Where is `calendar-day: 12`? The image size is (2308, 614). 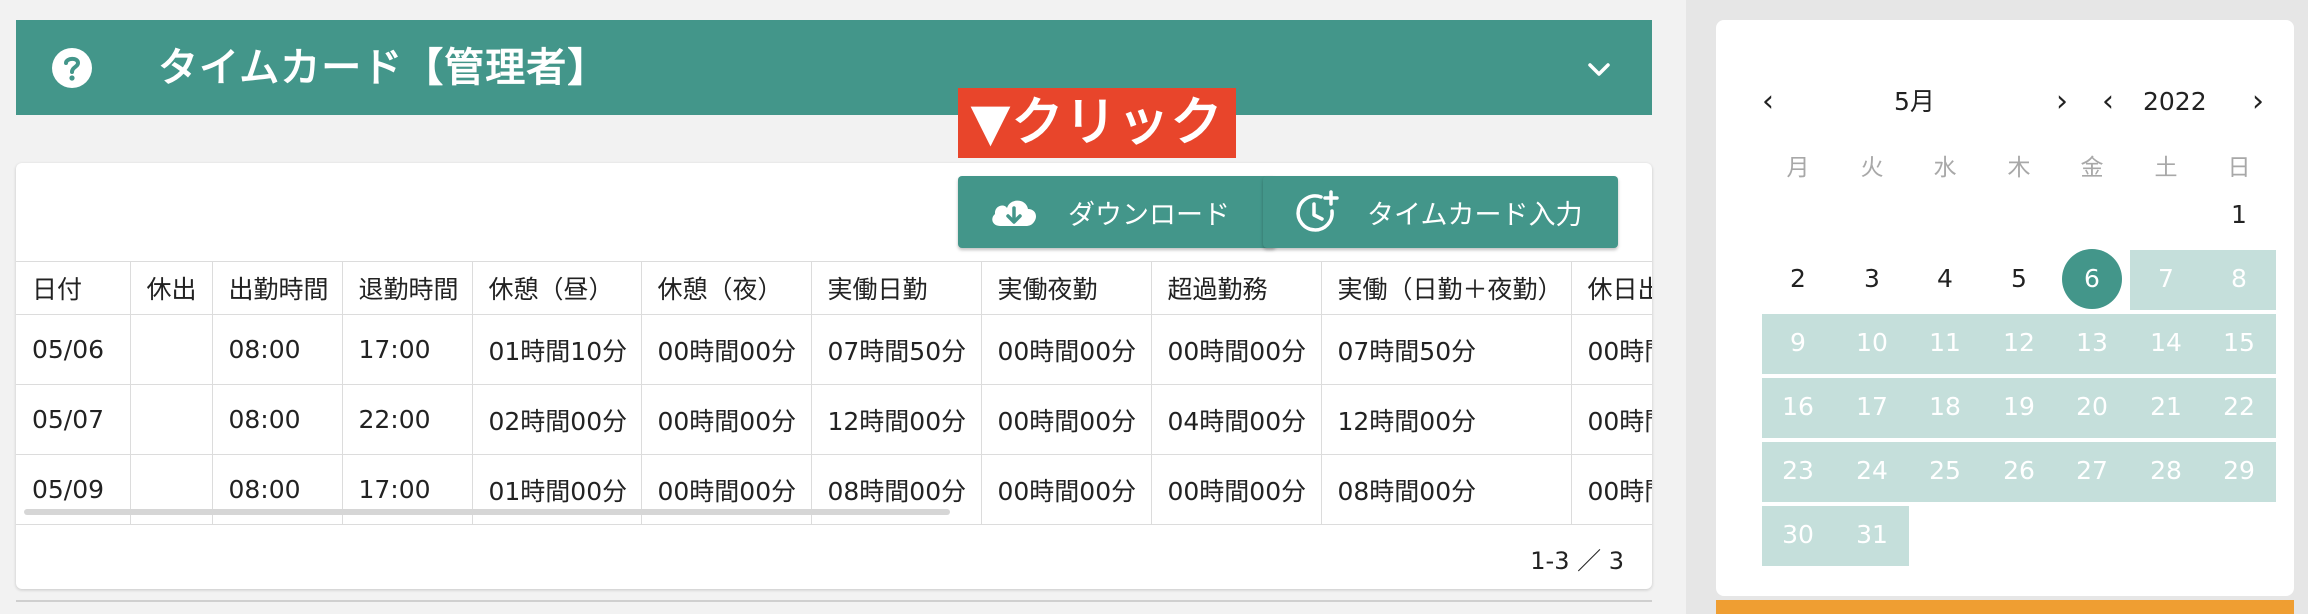
calendar-day: 12 is located at coordinates (2019, 343).